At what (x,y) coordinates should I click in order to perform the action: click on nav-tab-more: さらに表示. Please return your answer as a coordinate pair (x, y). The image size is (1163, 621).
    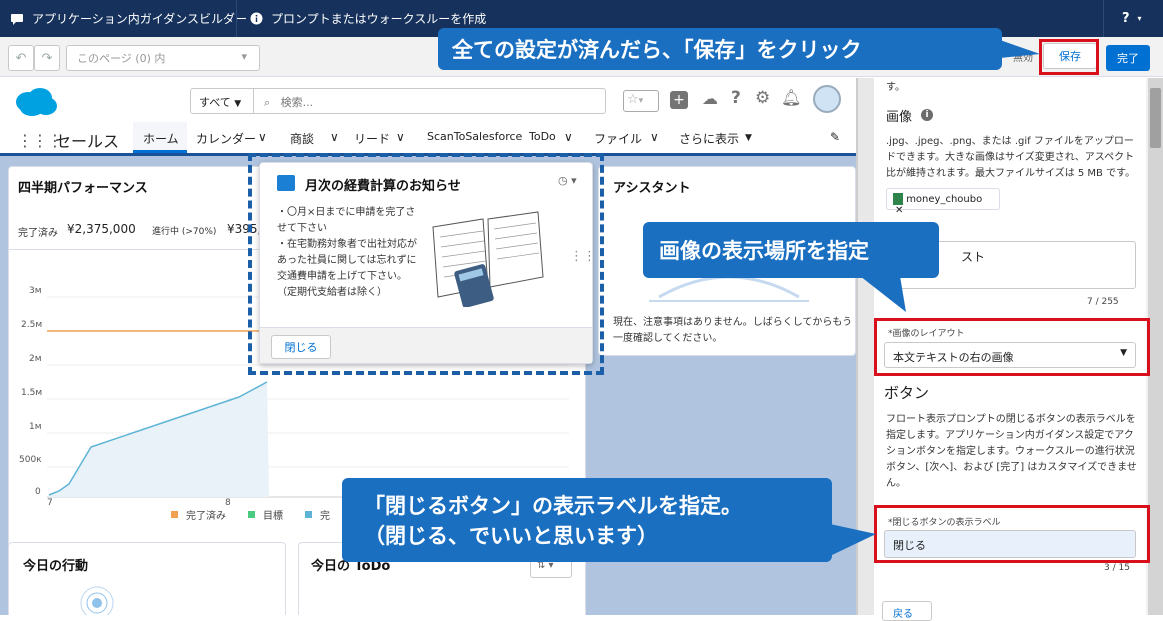
    Looking at the image, I should click on (709, 138).